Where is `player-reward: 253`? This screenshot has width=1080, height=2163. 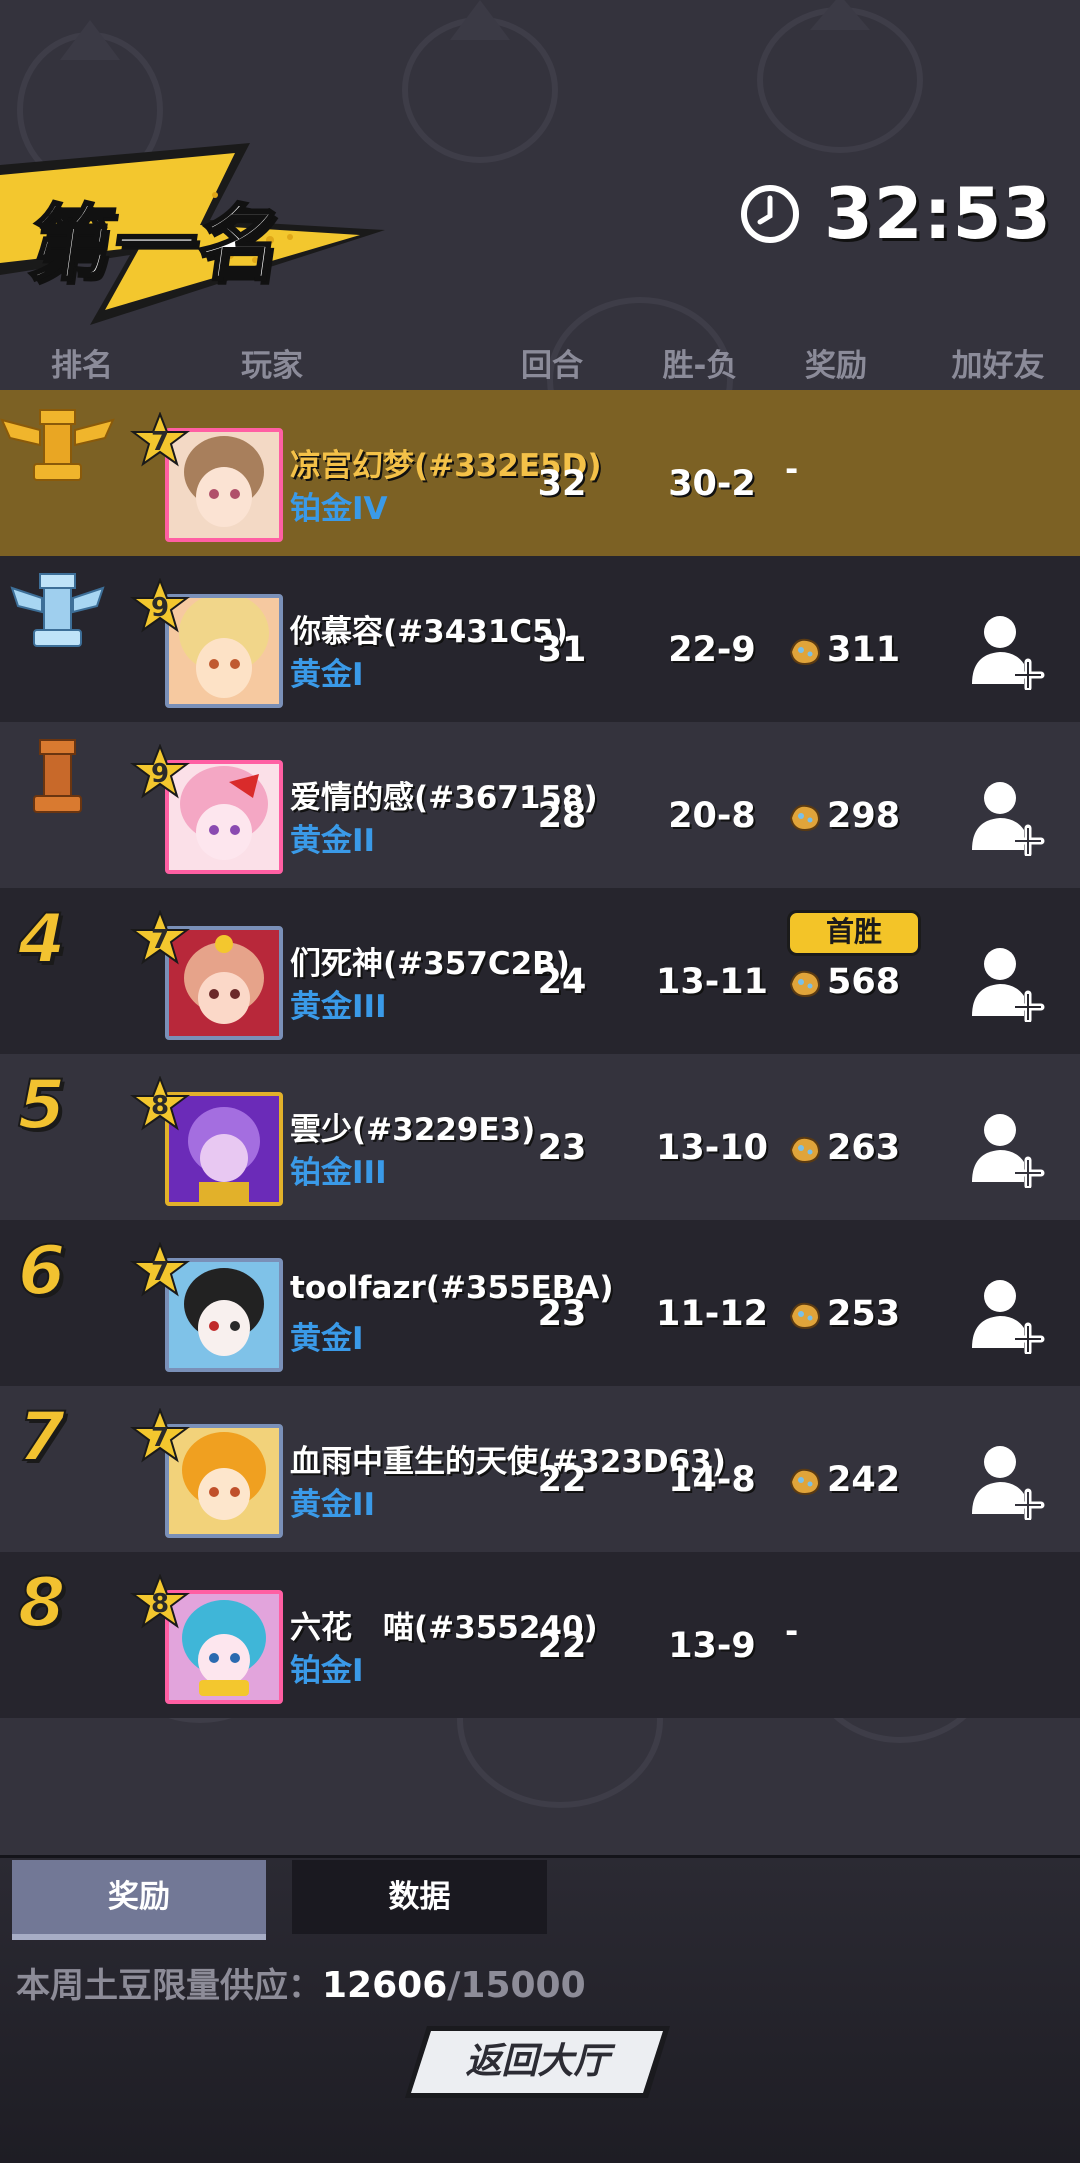
player-reward: 253 is located at coordinates (843, 1314).